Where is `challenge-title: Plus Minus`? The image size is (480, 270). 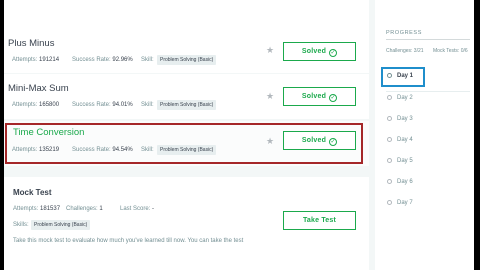 challenge-title: Plus Minus is located at coordinates (31, 43).